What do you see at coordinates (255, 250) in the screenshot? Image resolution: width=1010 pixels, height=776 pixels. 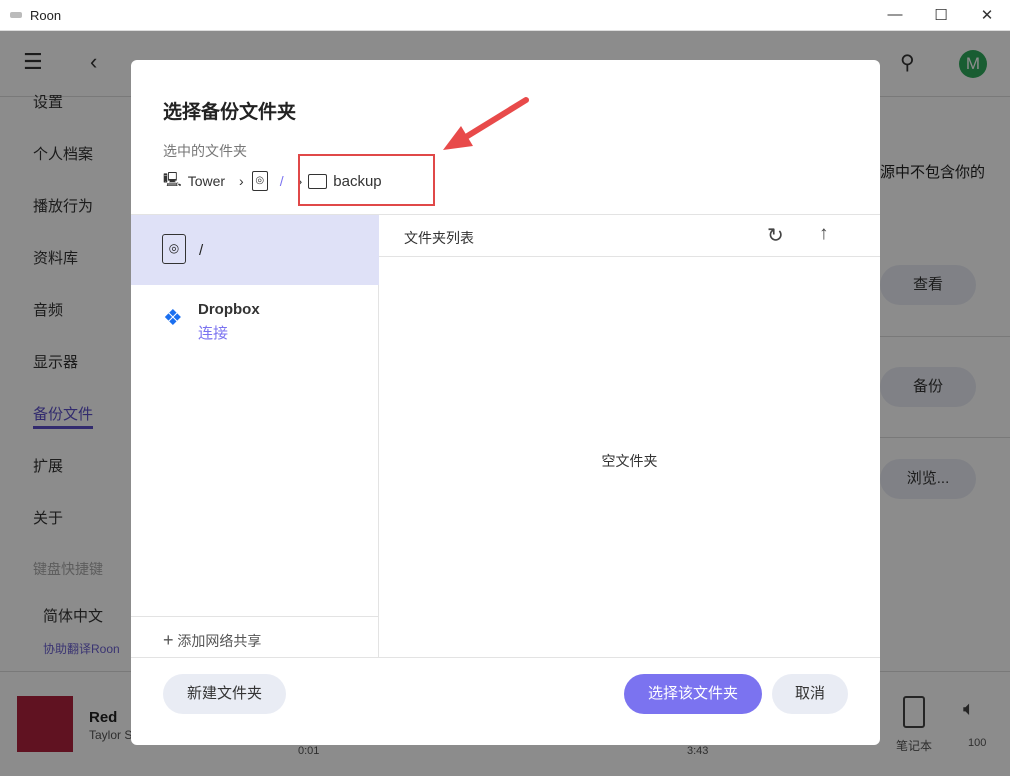 I see `source-item-root: ◎ /` at bounding box center [255, 250].